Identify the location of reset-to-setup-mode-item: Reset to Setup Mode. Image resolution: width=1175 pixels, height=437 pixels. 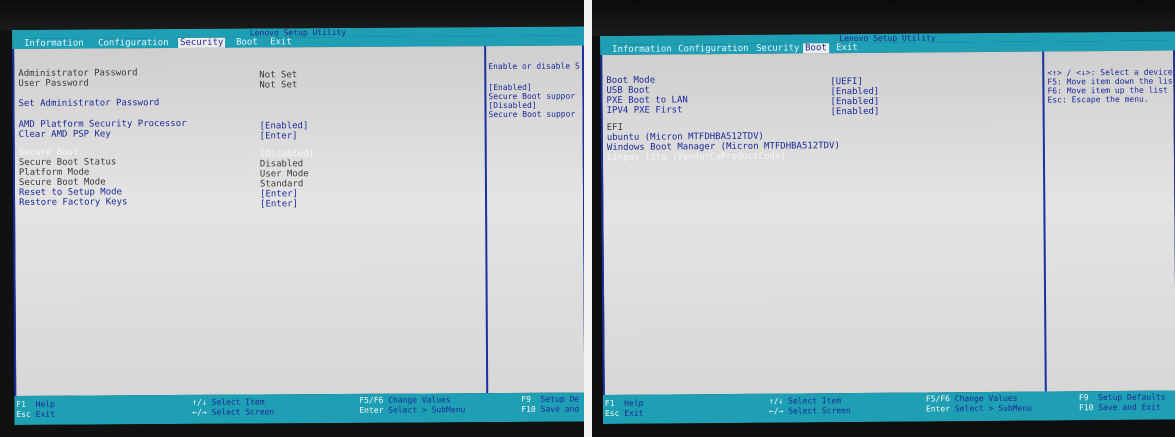
(70, 192).